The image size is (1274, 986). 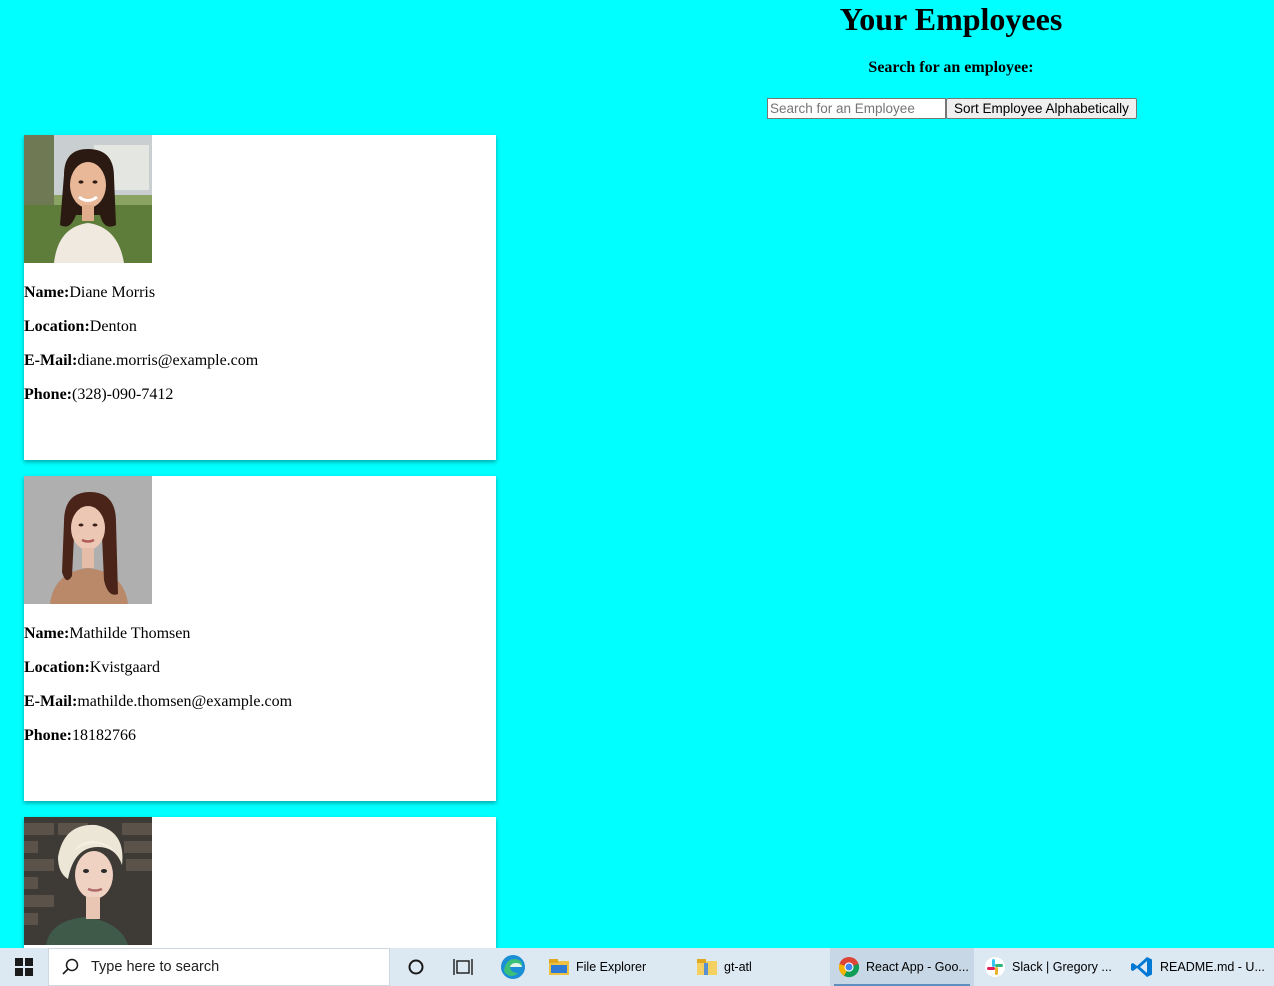 I want to click on sort-alphabetically-button: Sort Employee Alphabetically, so click(x=1041, y=108).